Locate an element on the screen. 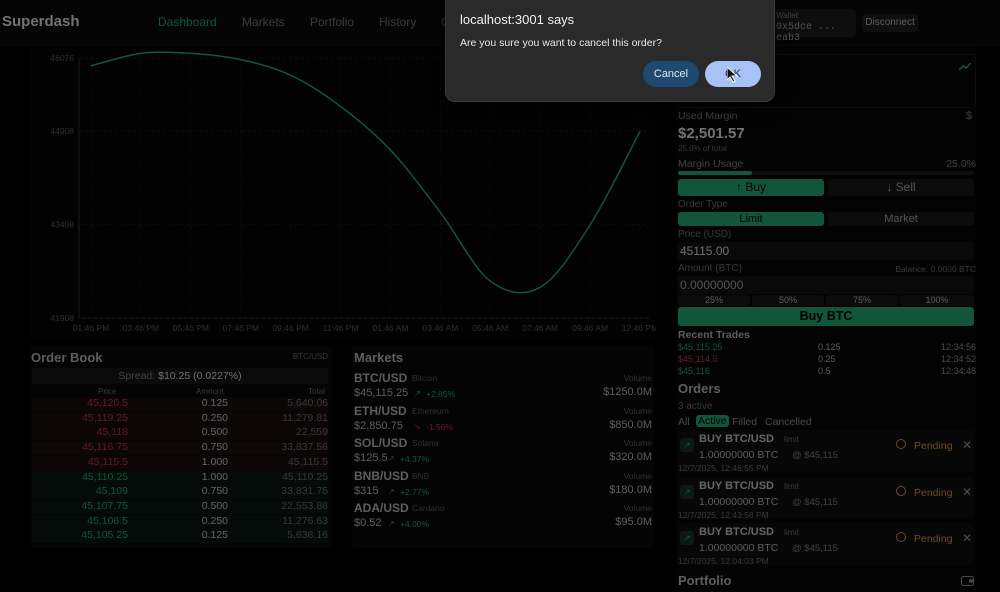  nav-portfolio: Portfolio is located at coordinates (332, 22).